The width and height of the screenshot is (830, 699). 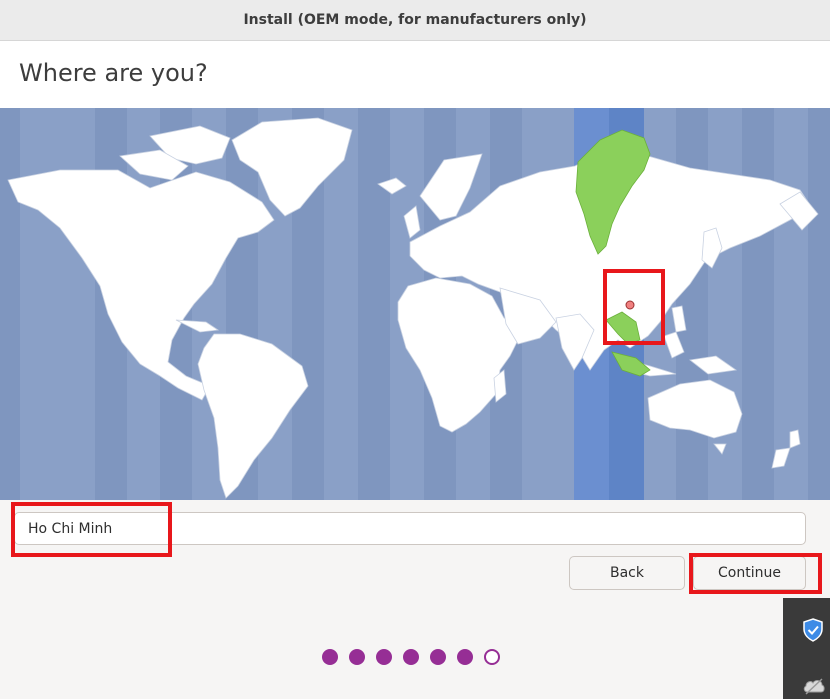 I want to click on continue-button: Continue, so click(x=749, y=573).